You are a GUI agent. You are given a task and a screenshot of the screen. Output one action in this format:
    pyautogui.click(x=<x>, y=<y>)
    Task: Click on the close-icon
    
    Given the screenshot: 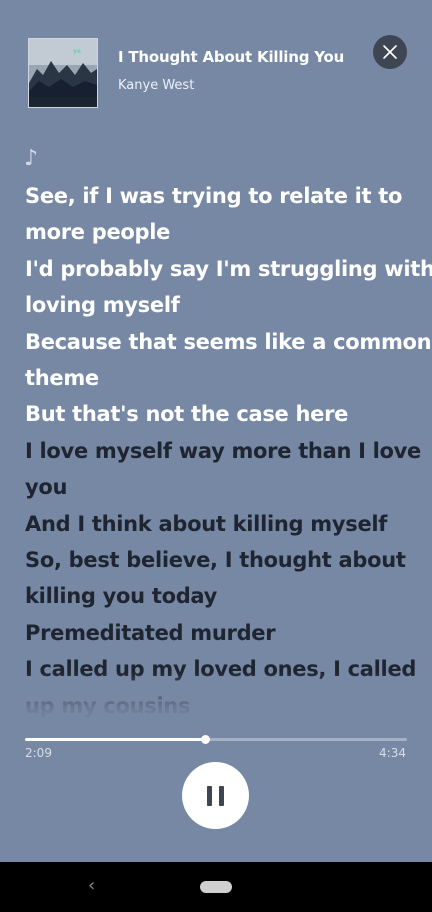 What is the action you would take?
    pyautogui.click(x=390, y=52)
    